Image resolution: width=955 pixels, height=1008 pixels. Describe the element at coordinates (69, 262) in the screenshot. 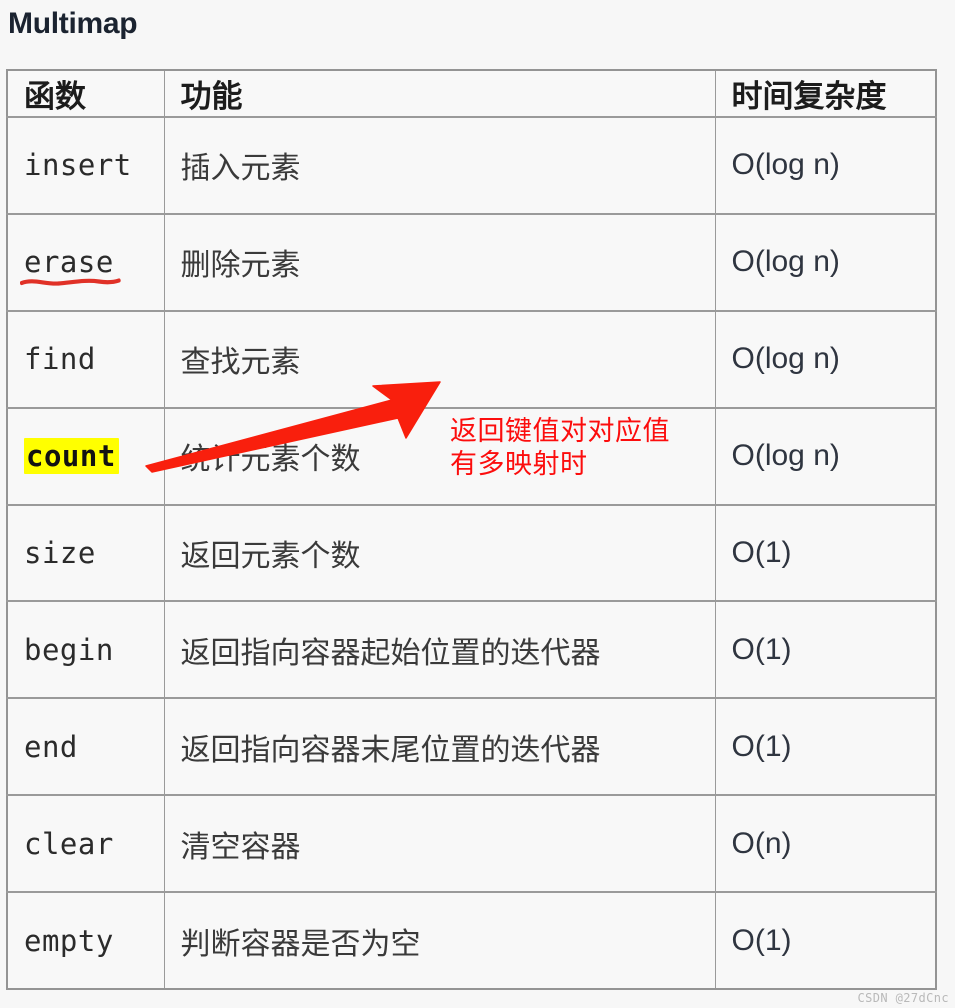

I see `cell-function-label: erase` at that location.